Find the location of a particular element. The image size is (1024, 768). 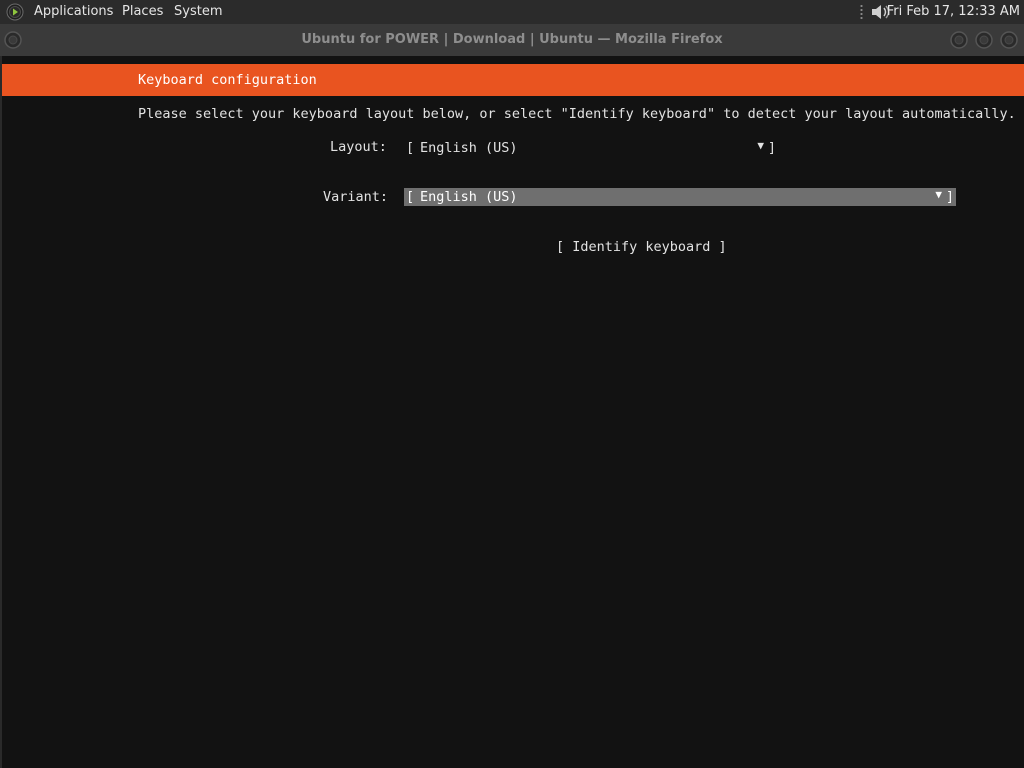

clock: Fri Feb 17, 12:33 AM is located at coordinates (953, 11).